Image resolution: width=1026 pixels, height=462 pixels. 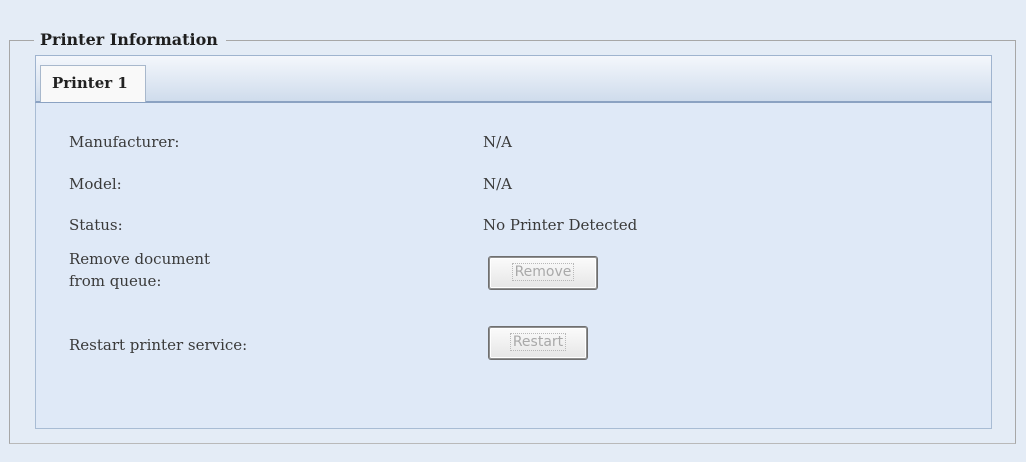 I want to click on status-value: No Printer Detected, so click(x=560, y=225).